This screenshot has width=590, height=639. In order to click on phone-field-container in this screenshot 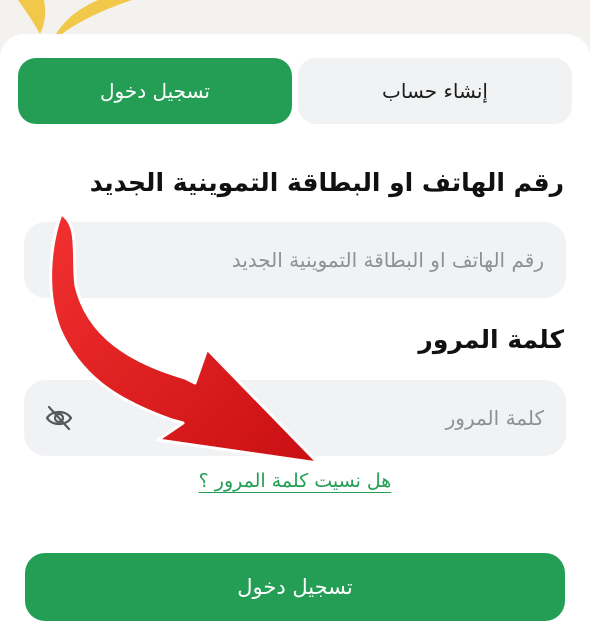, I will do `click(295, 260)`.